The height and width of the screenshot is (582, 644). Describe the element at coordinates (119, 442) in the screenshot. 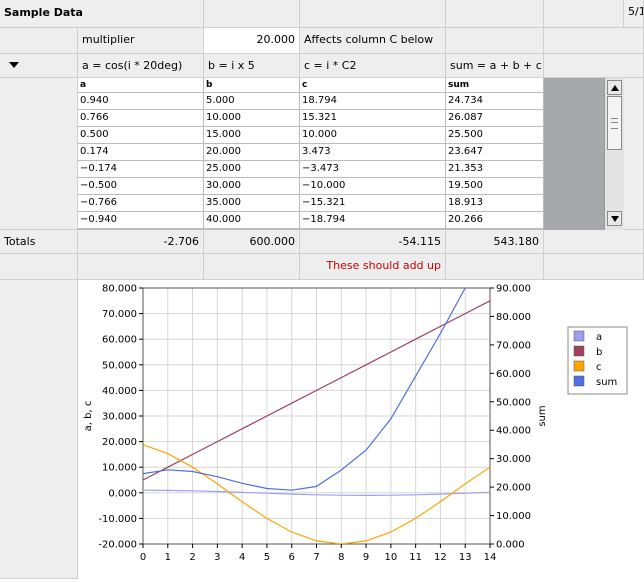

I see `y-left-tick-label: 20.000` at that location.